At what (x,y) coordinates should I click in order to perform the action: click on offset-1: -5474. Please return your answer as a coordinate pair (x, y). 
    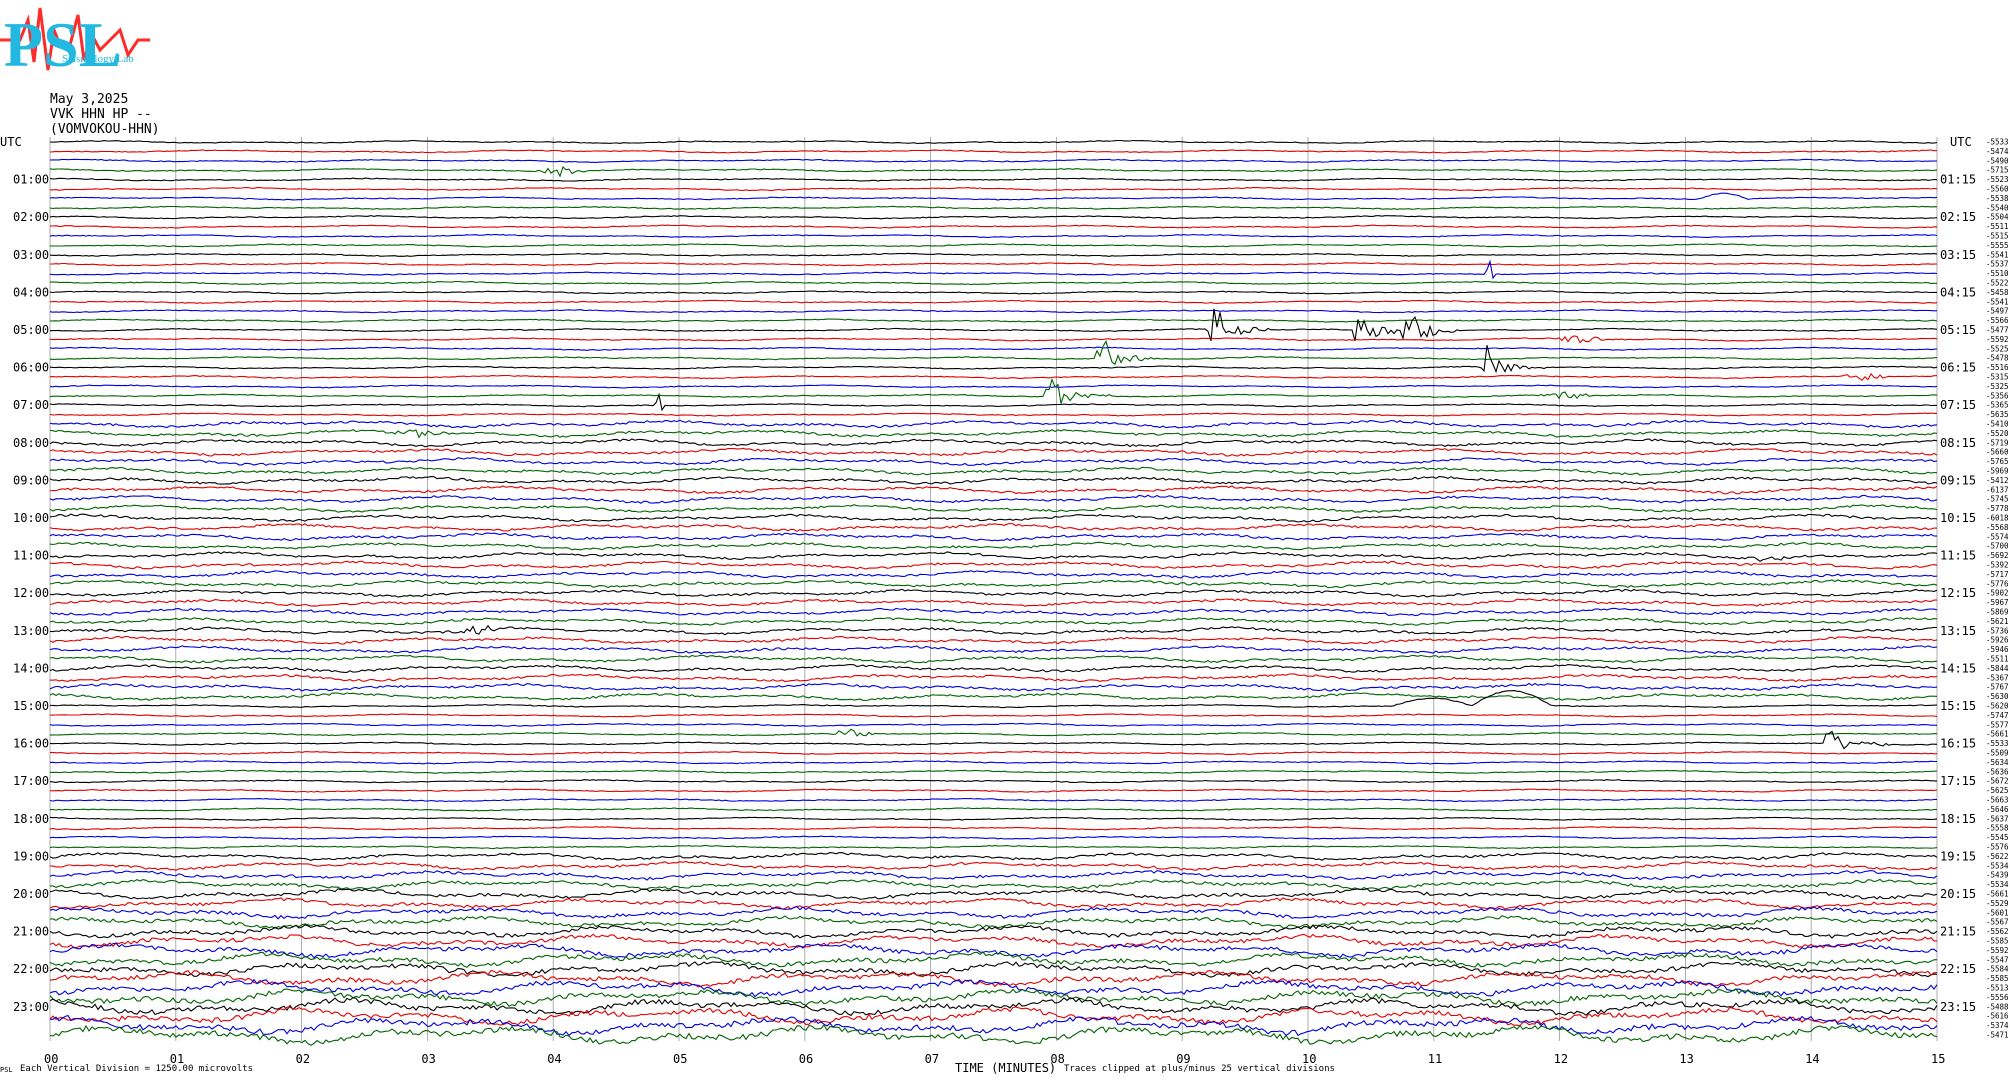
    Looking at the image, I should click on (1997, 151).